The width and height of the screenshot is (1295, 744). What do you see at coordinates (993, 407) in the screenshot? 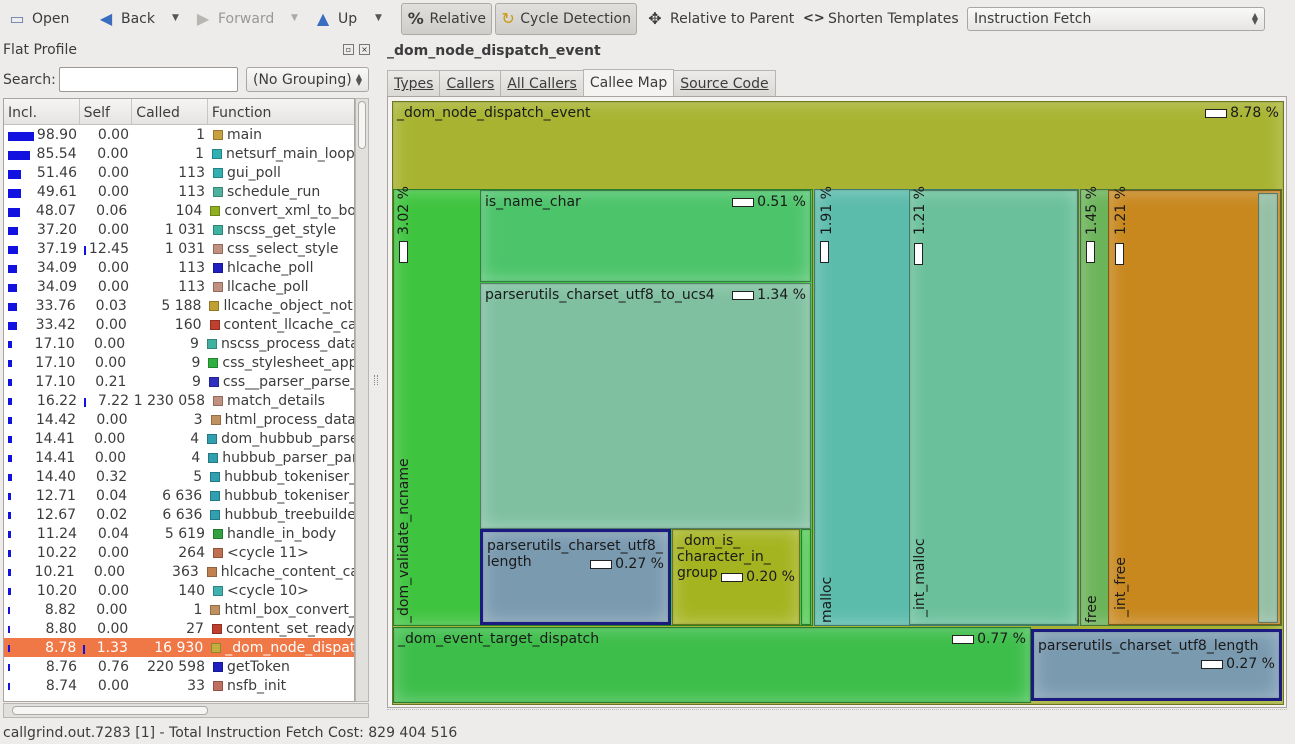
I see `map-int-malloc` at bounding box center [993, 407].